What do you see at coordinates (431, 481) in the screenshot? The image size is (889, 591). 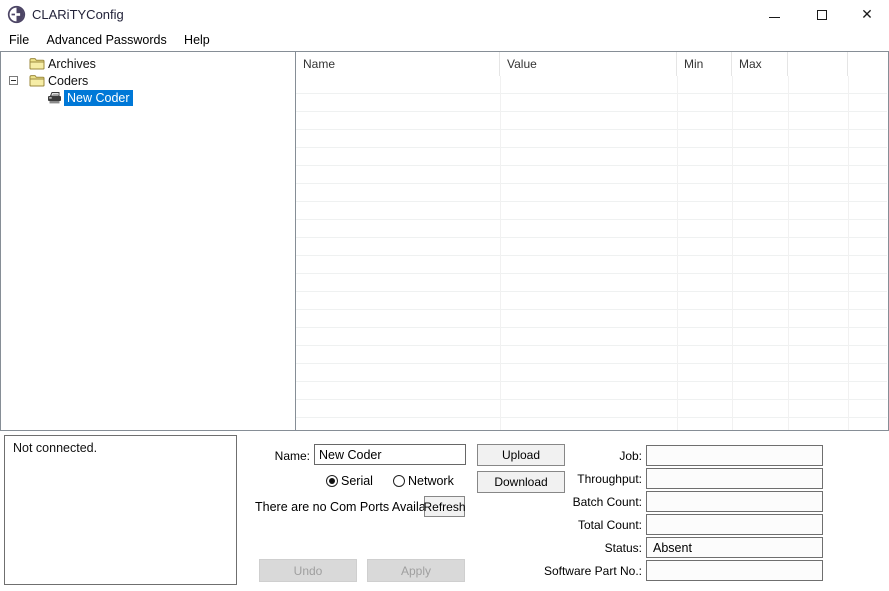 I see `network-radio-label: Network` at bounding box center [431, 481].